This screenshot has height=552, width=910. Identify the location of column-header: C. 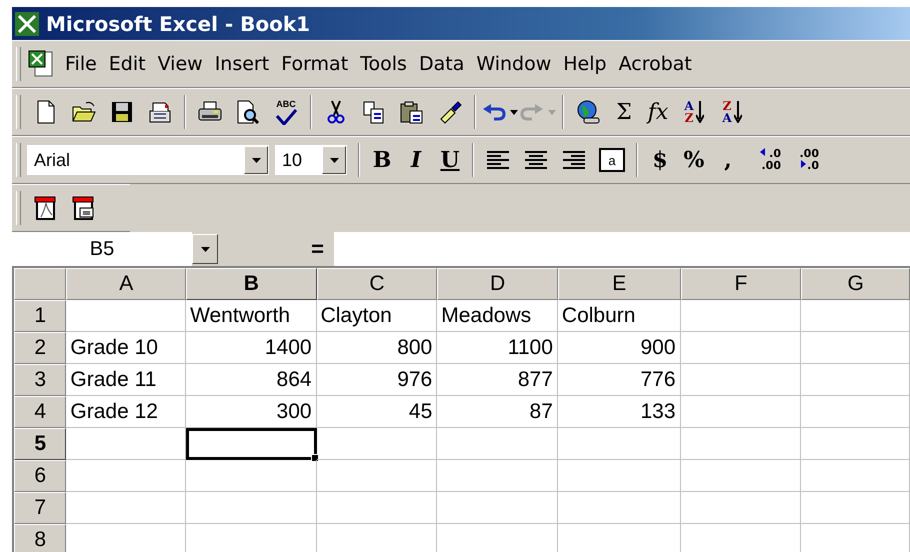
(377, 284).